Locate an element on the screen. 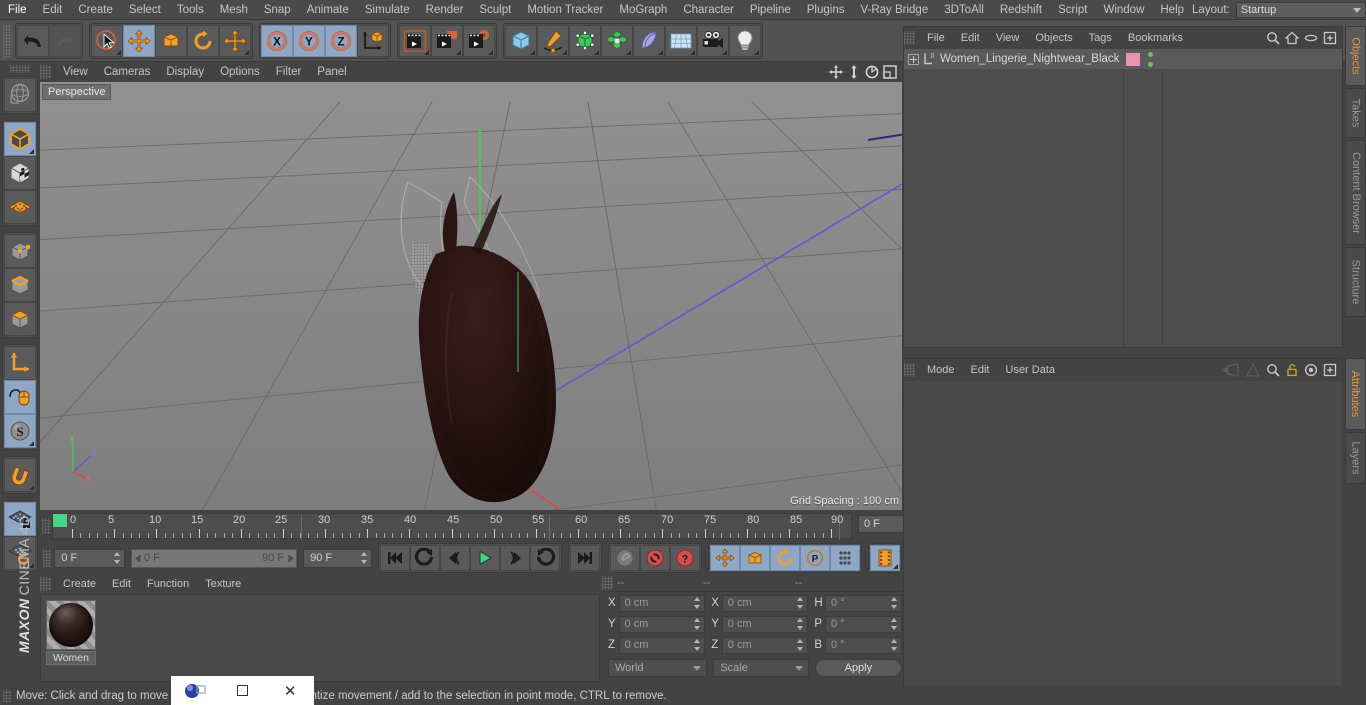  autokey-button is located at coordinates (625, 558).